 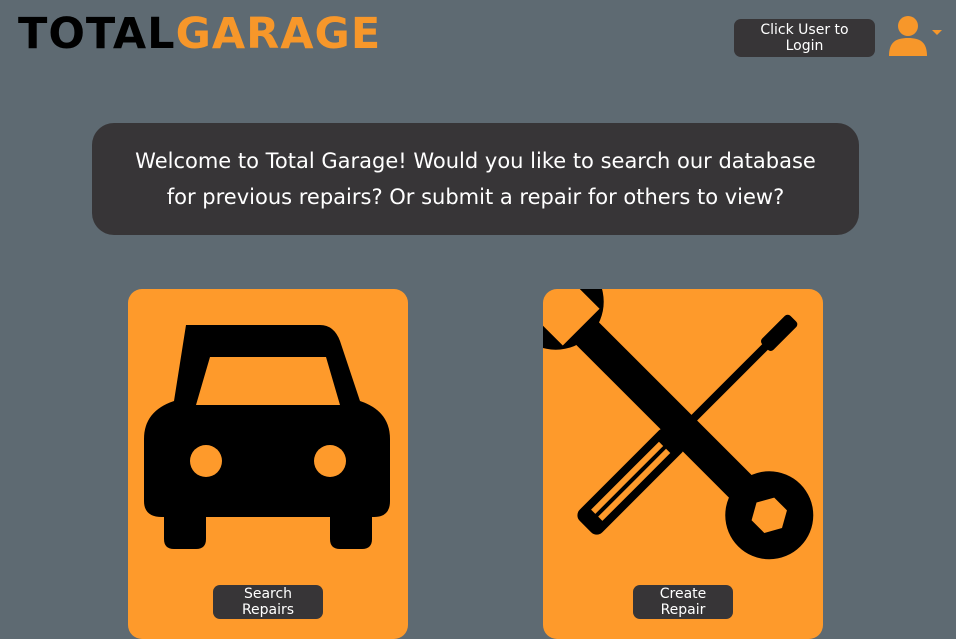 I want to click on chevron-down-icon, so click(x=937, y=32).